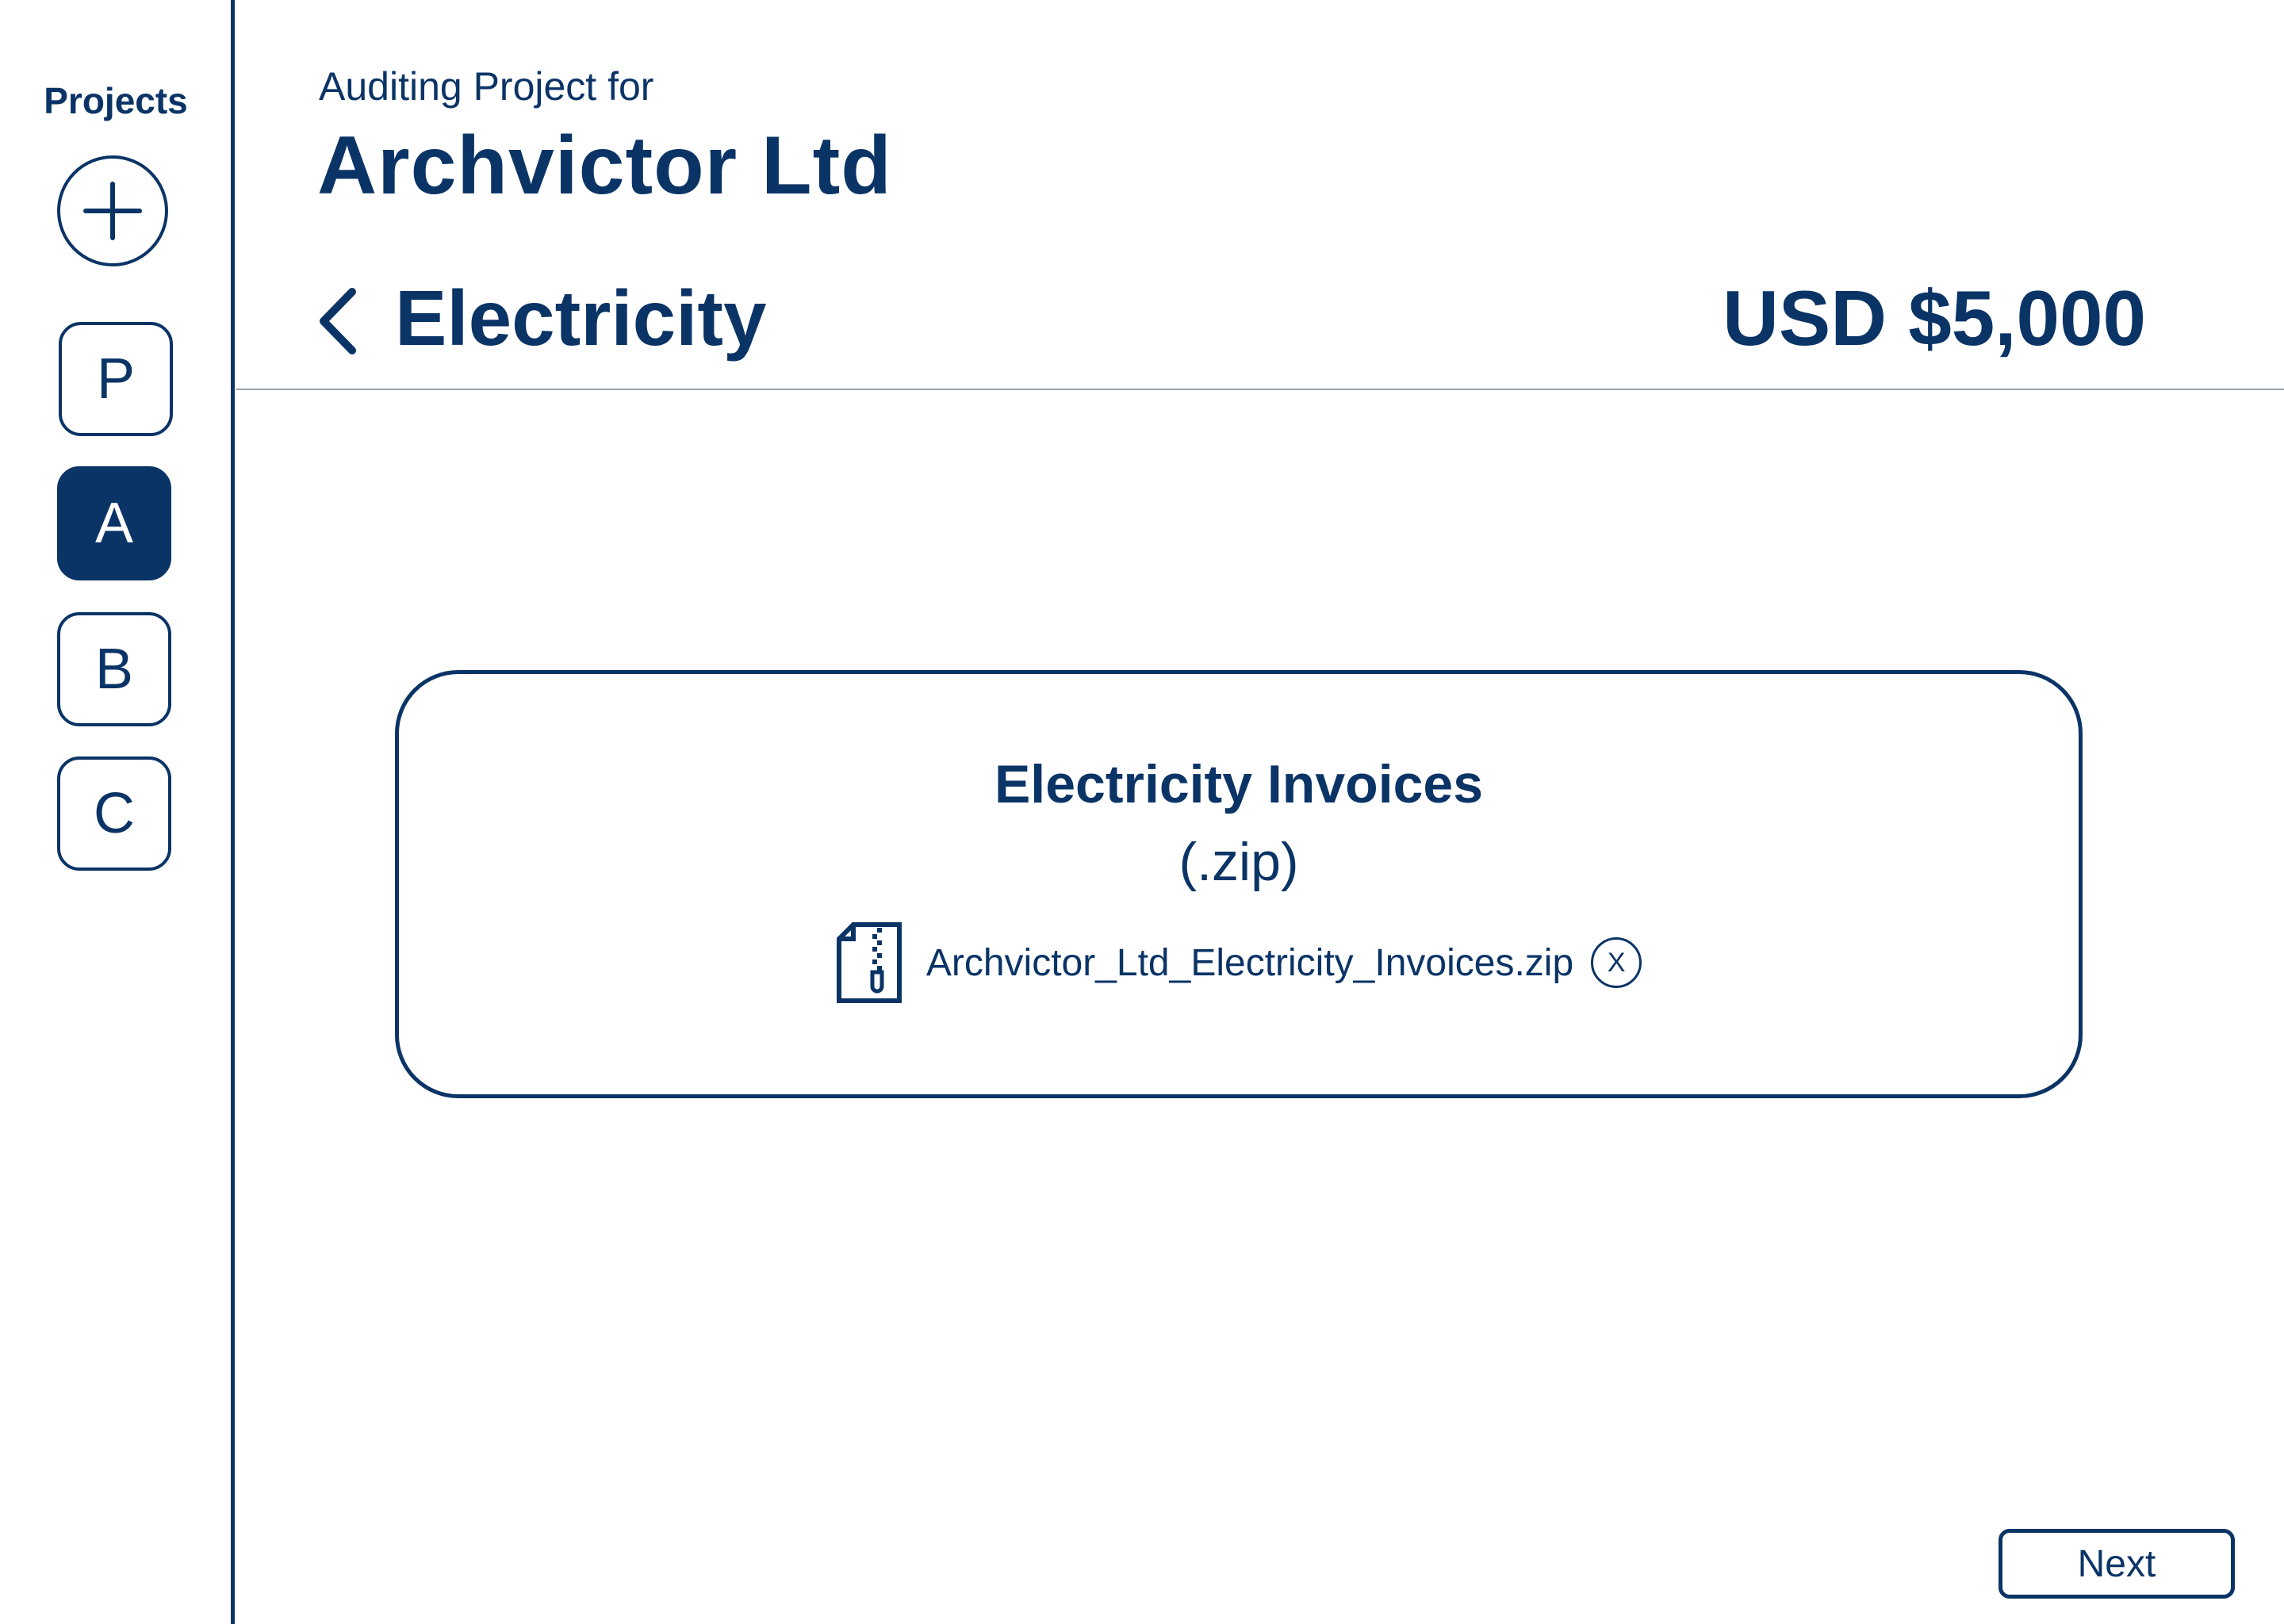  Describe the element at coordinates (1238, 862) in the screenshot. I see `upload-format: (.zip)` at that location.